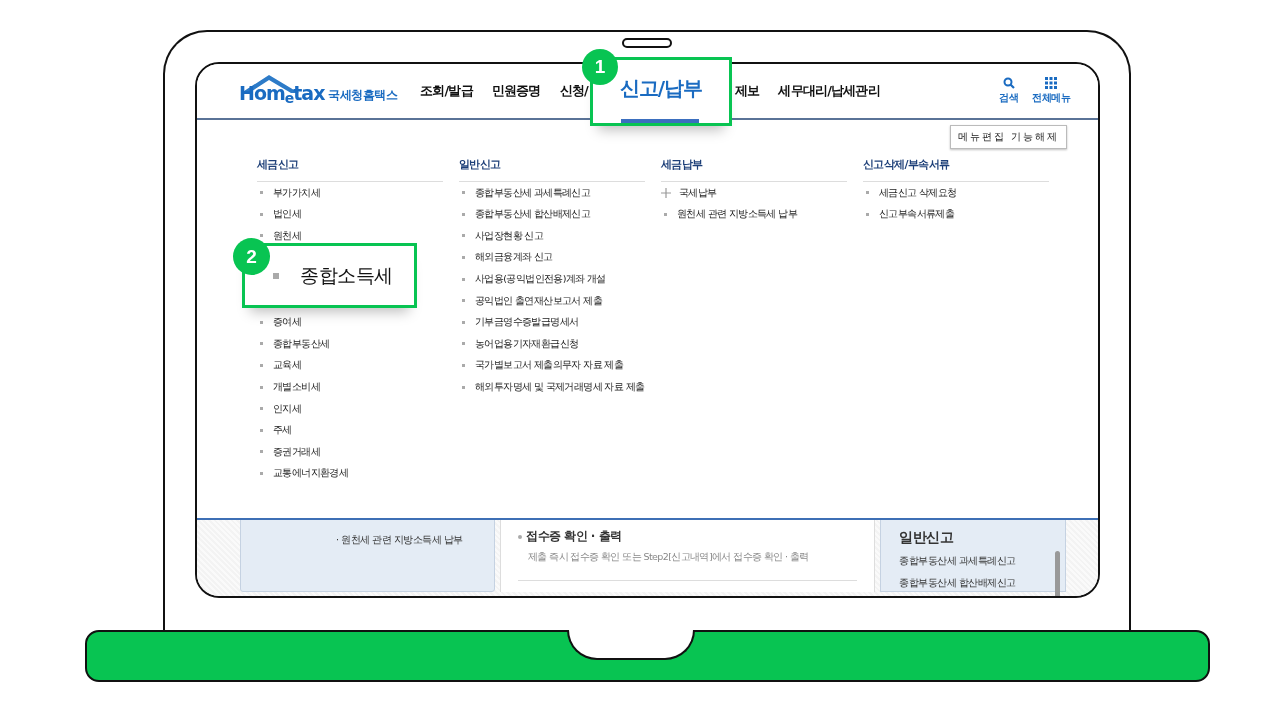 The image size is (1280, 711). Describe the element at coordinates (737, 214) in the screenshot. I see `menu-link: 원천세 관련 지방소득세 납부` at that location.